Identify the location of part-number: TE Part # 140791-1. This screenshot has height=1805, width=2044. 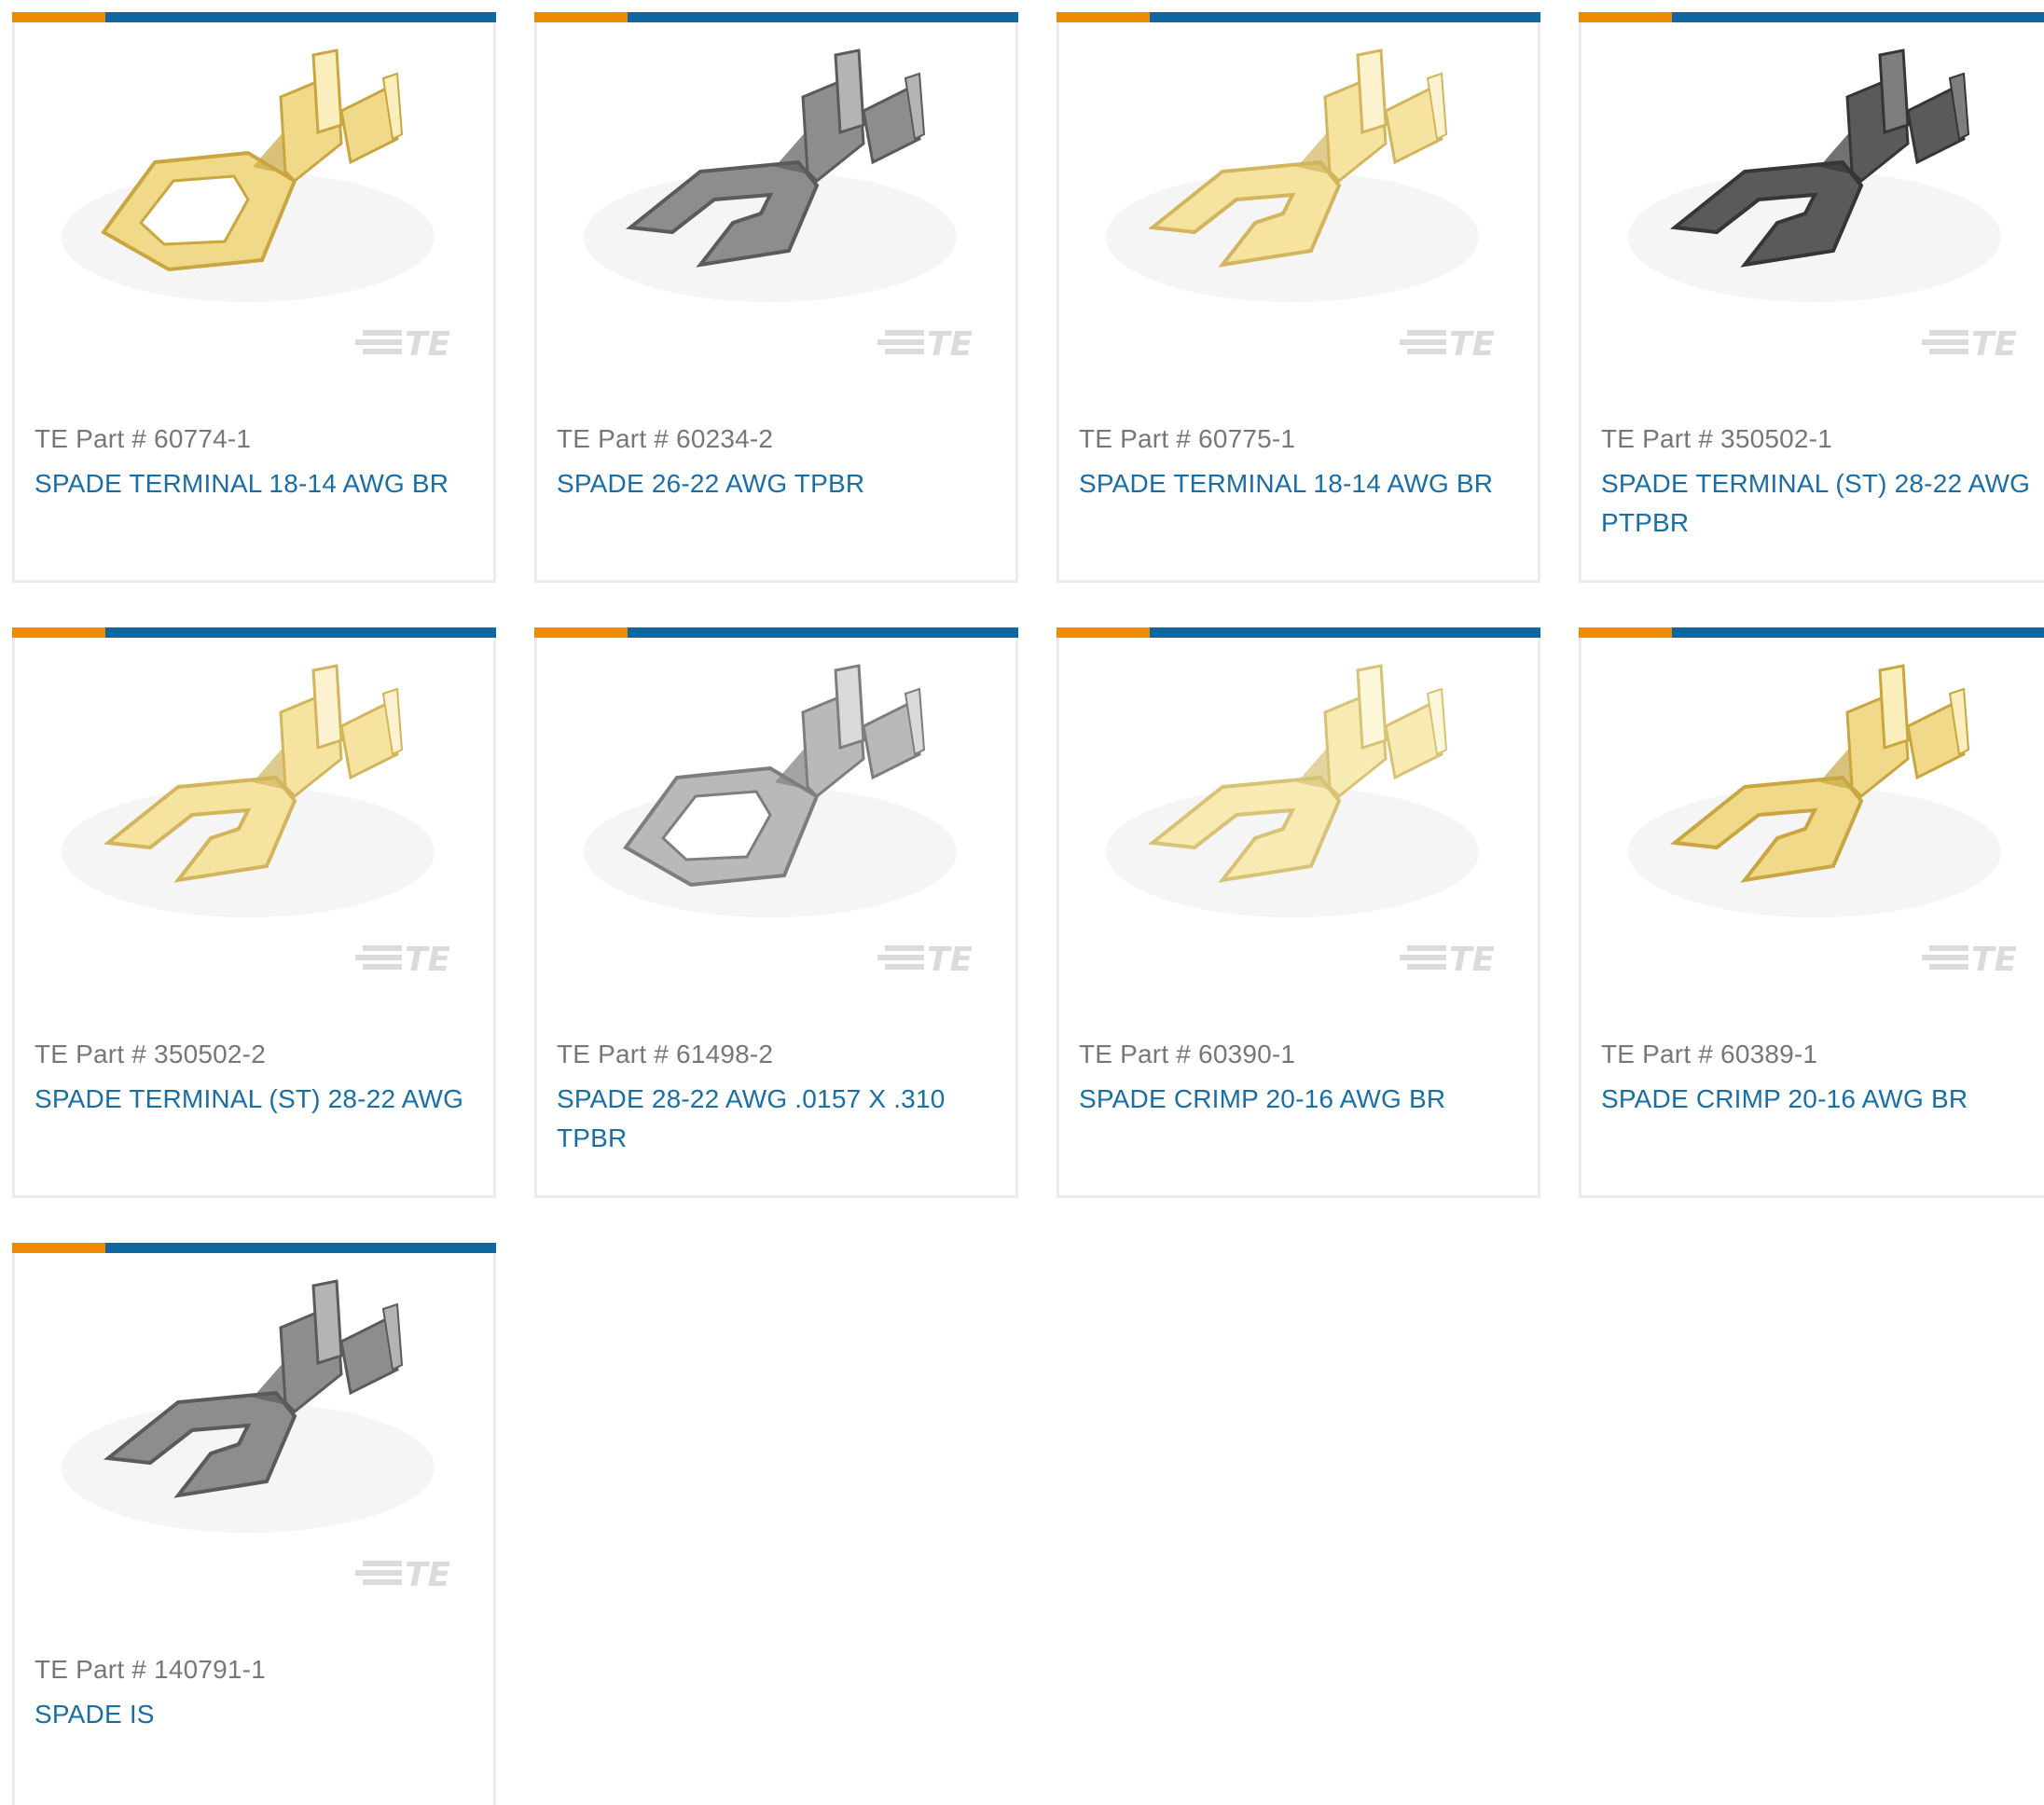
(150, 1670).